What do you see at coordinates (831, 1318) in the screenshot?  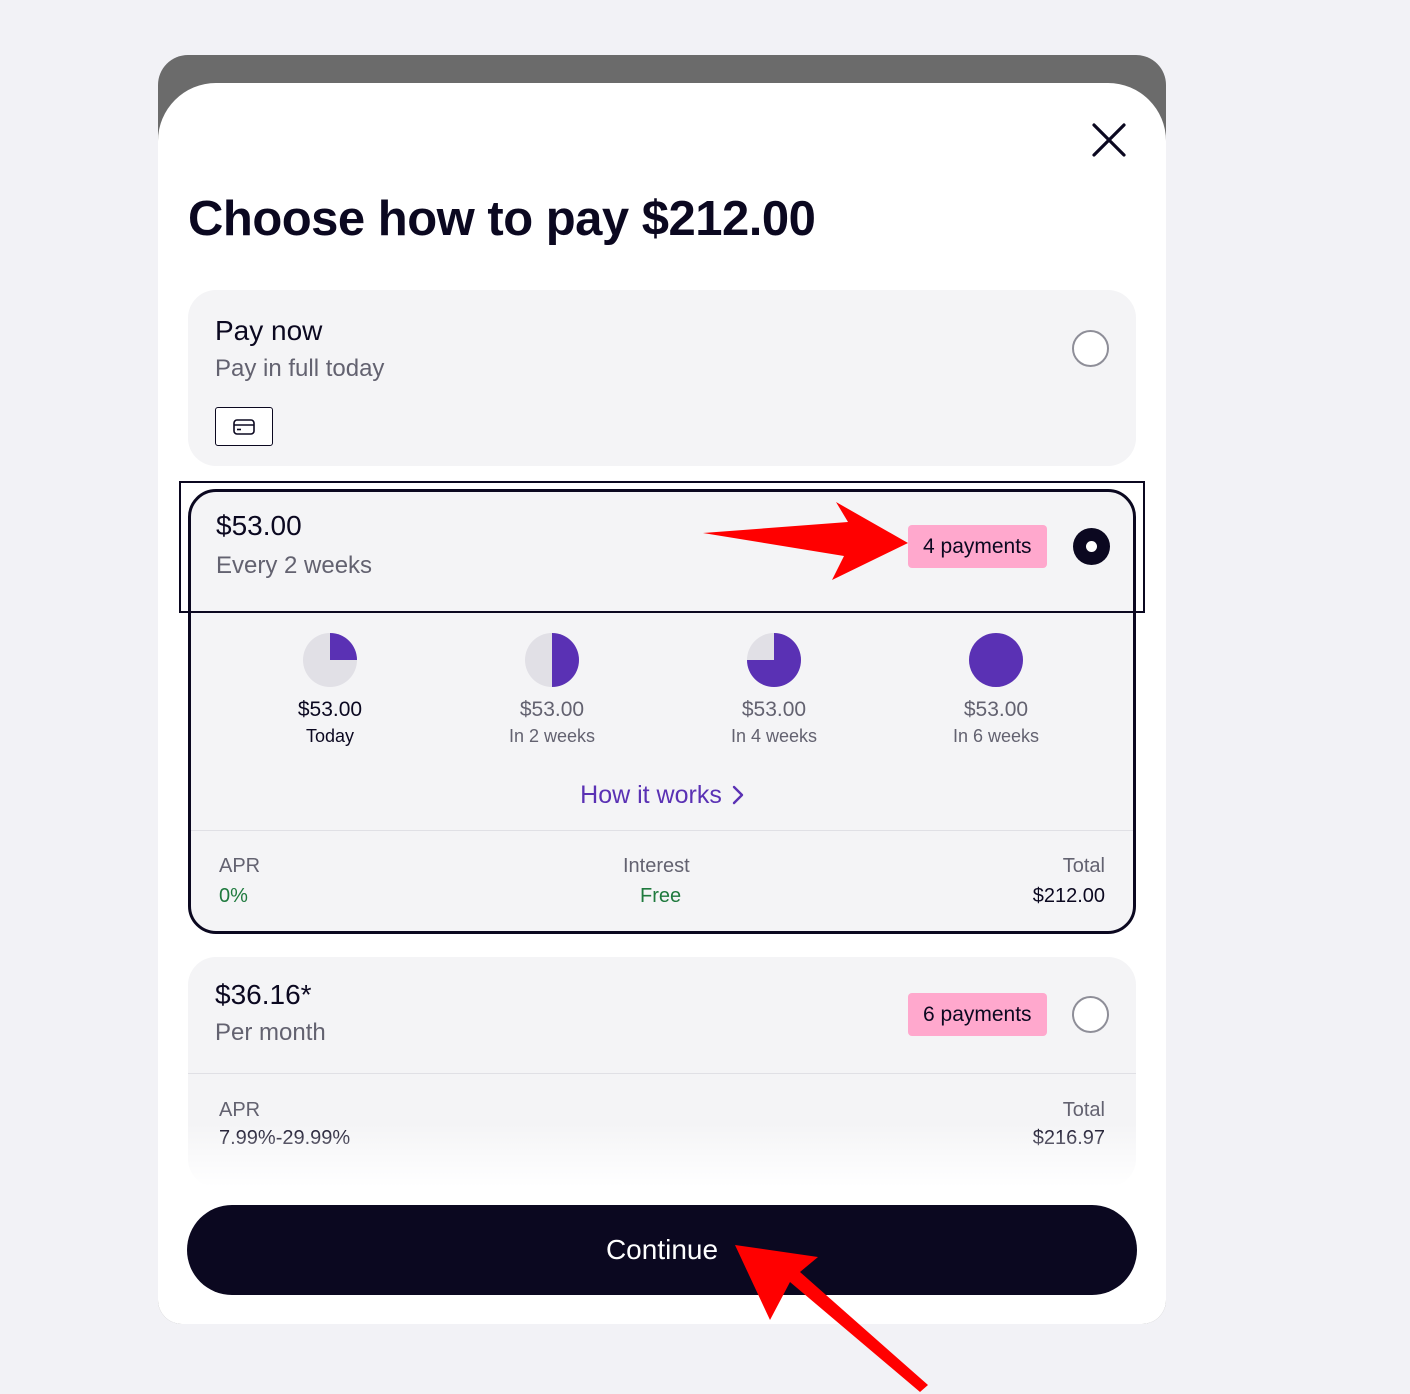 I see `annotation-arrow-icon` at bounding box center [831, 1318].